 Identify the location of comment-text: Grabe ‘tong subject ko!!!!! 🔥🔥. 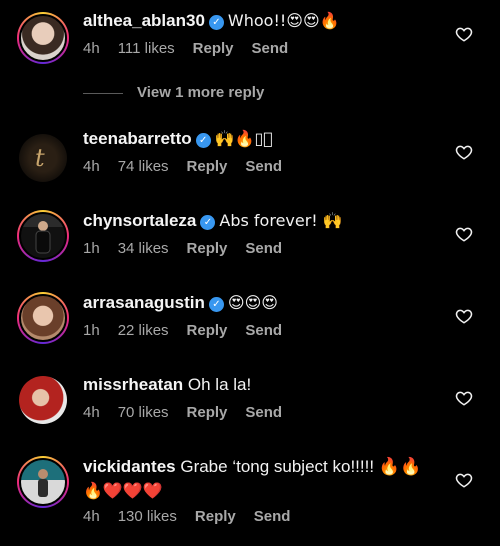
(301, 466).